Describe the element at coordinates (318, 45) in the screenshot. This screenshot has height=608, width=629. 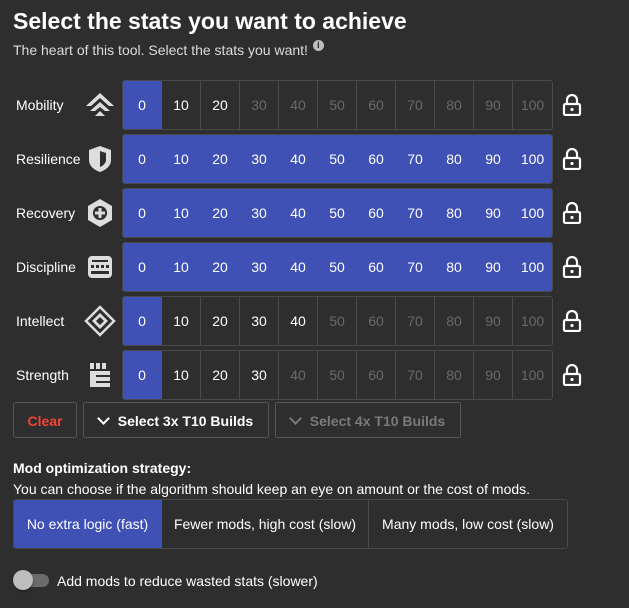
I see `info-icon: i` at that location.